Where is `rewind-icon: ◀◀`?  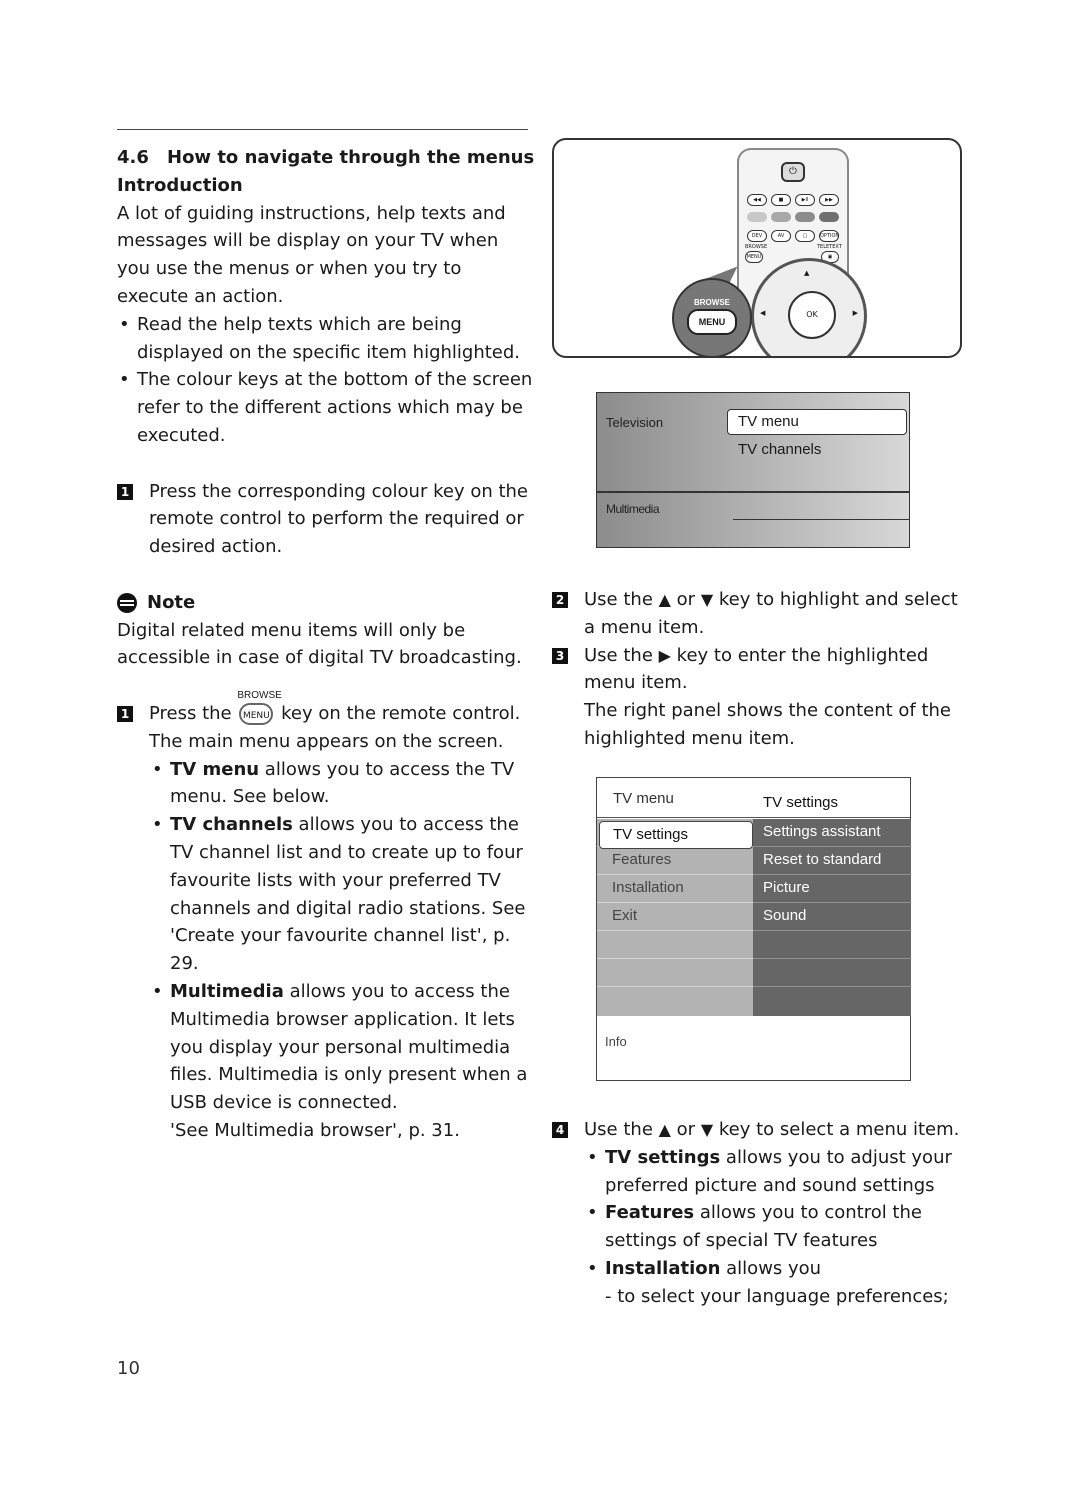
rewind-icon: ◀◀ is located at coordinates (757, 200).